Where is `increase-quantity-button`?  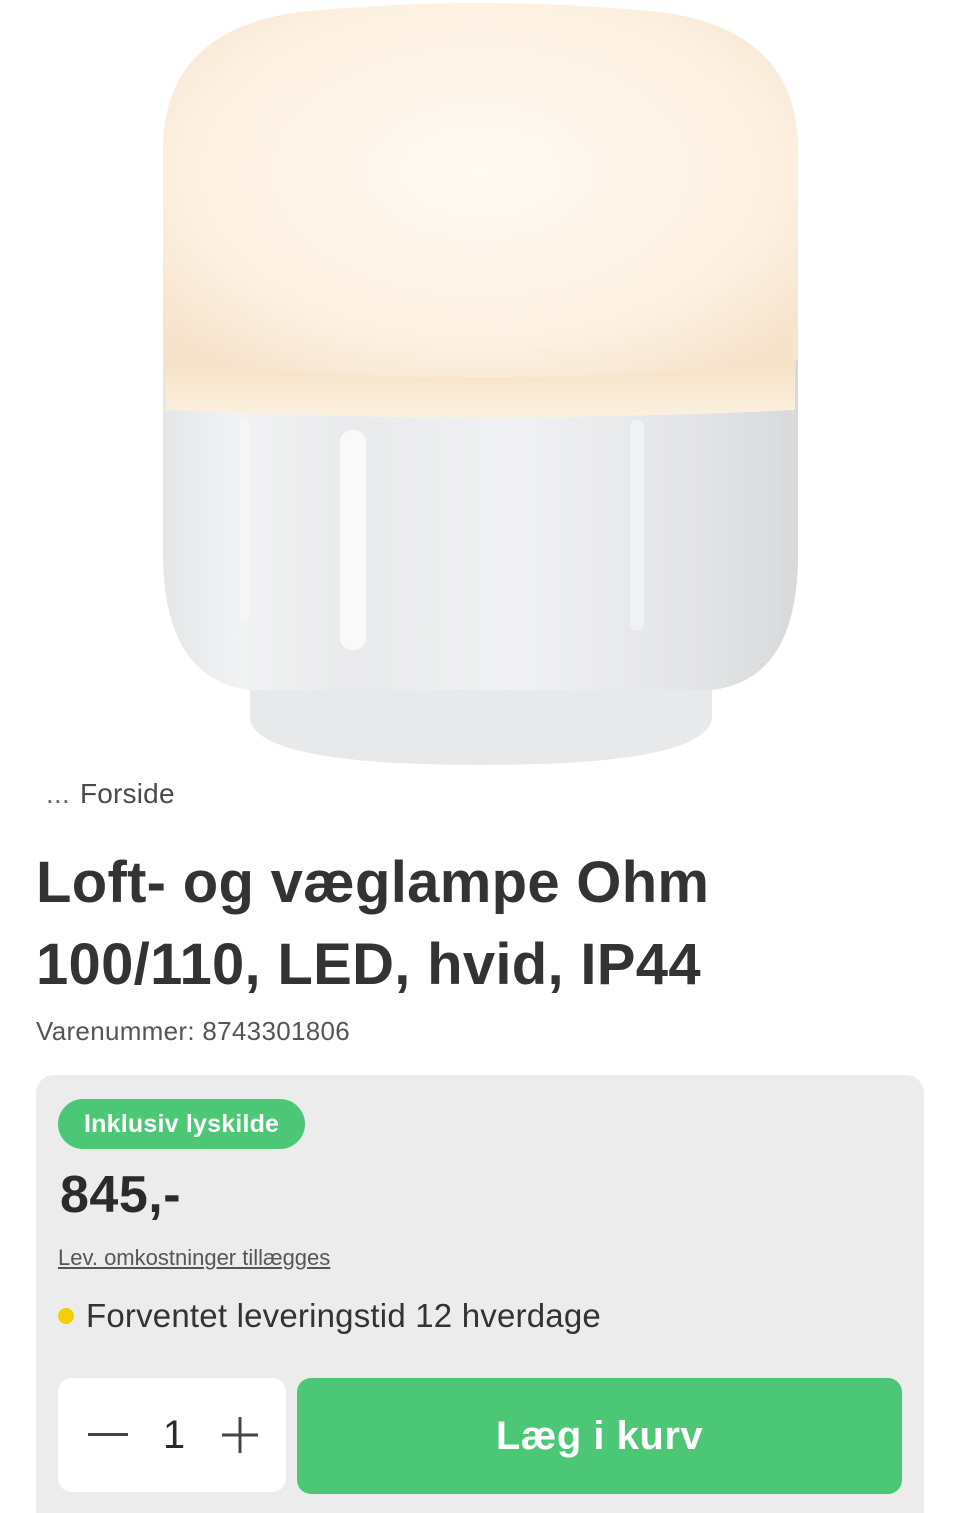
increase-quantity-button is located at coordinates (240, 1435).